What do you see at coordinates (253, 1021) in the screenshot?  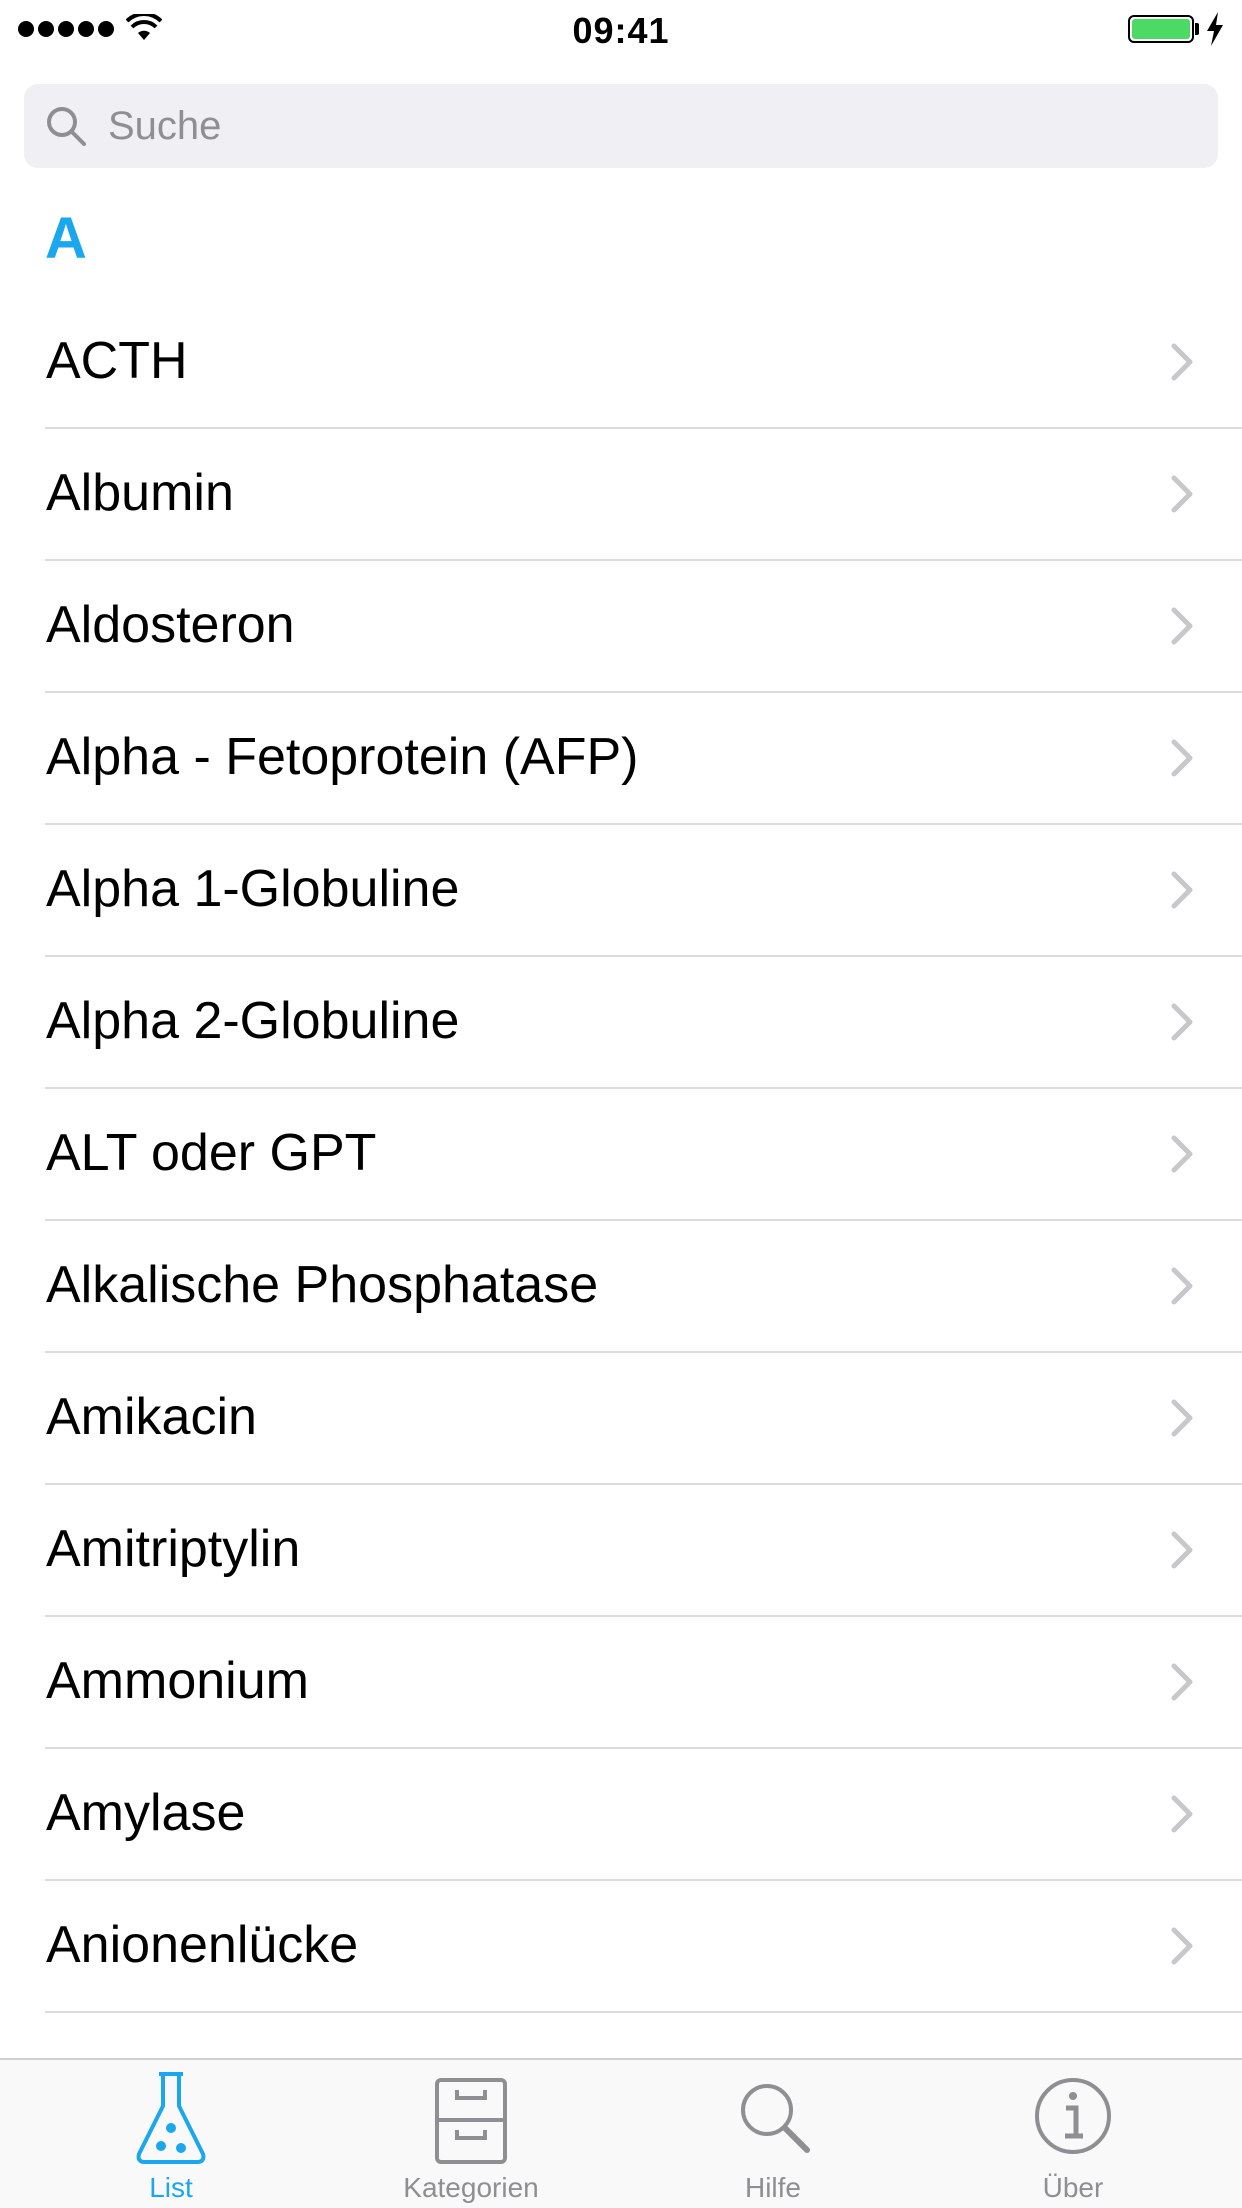 I see `list-item-label: Alpha 2-Globuline` at bounding box center [253, 1021].